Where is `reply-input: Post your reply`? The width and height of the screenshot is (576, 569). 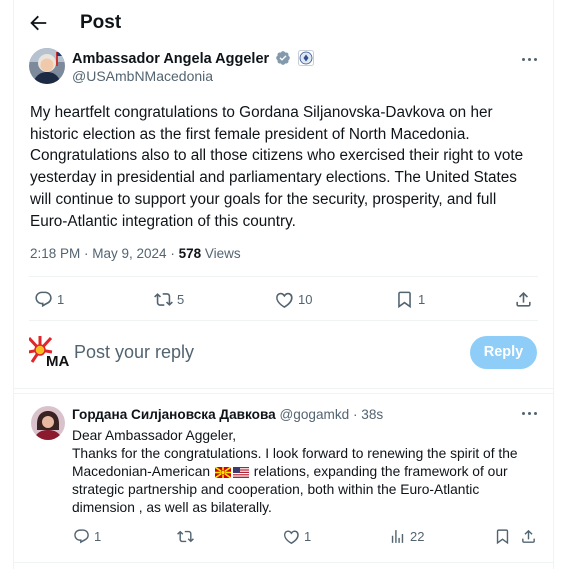 reply-input: Post your reply is located at coordinates (134, 352).